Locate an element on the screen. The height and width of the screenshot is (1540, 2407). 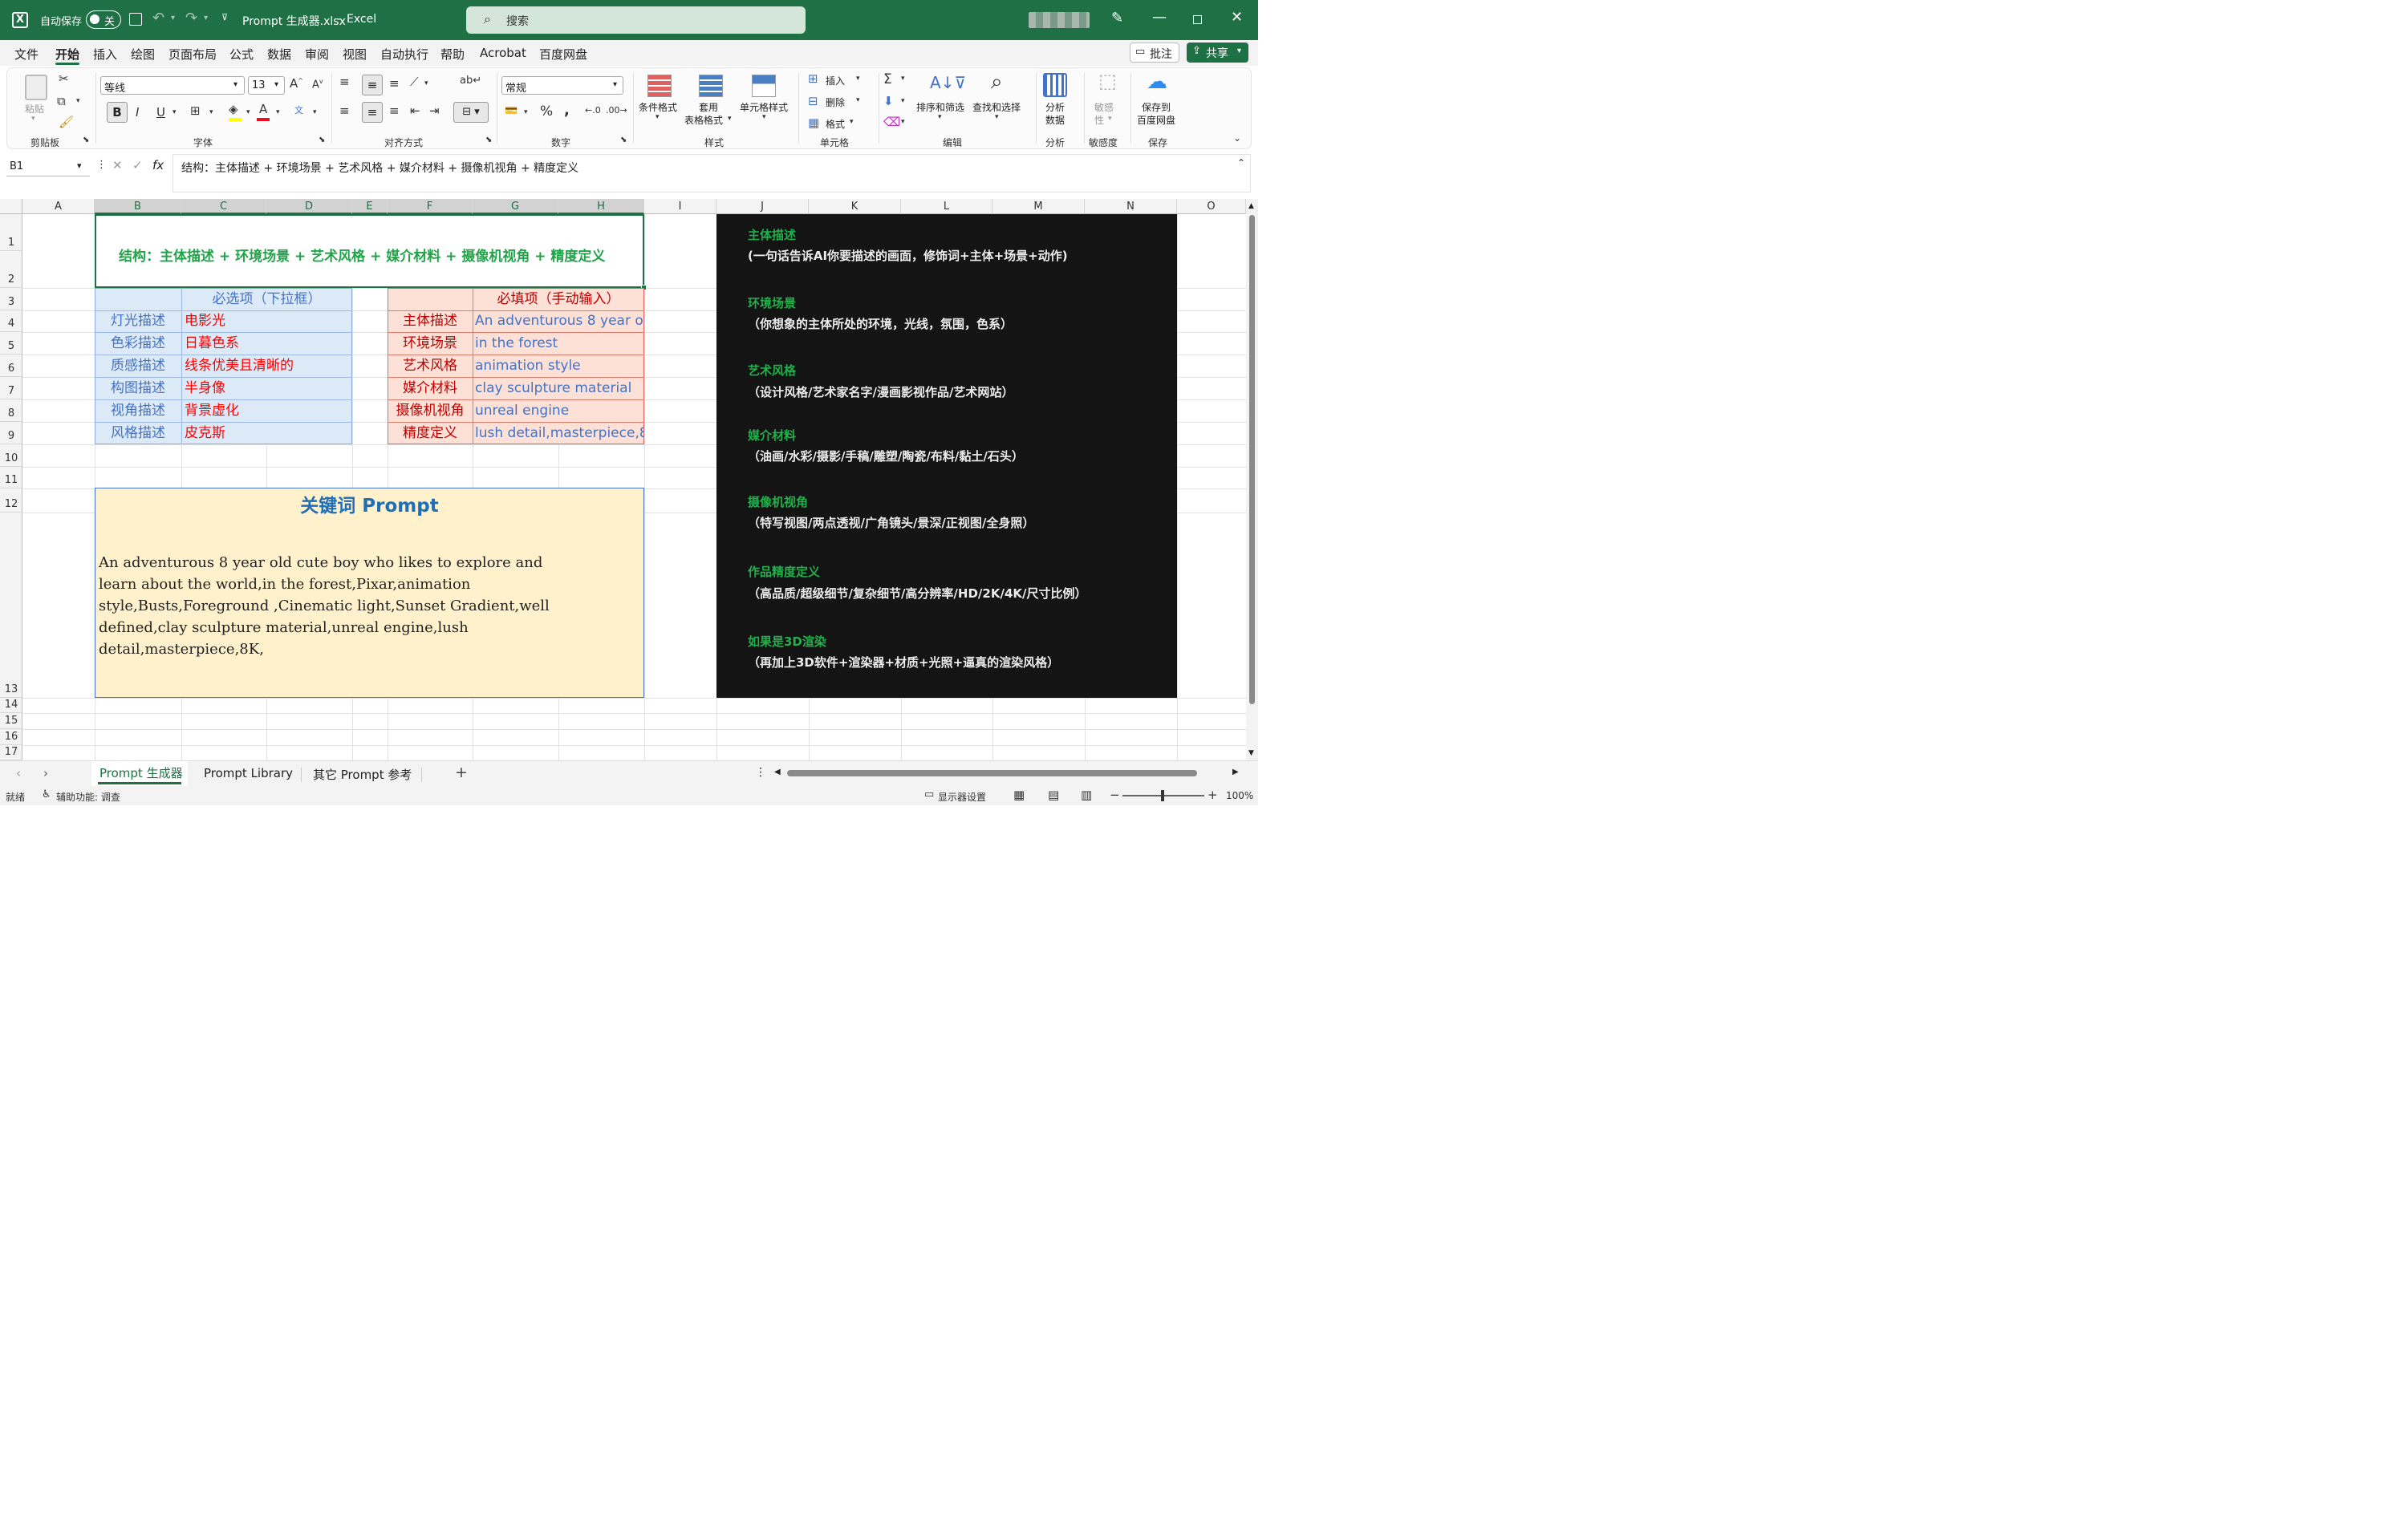
cell-styles-dropdown-icon: ▾ is located at coordinates (764, 117).